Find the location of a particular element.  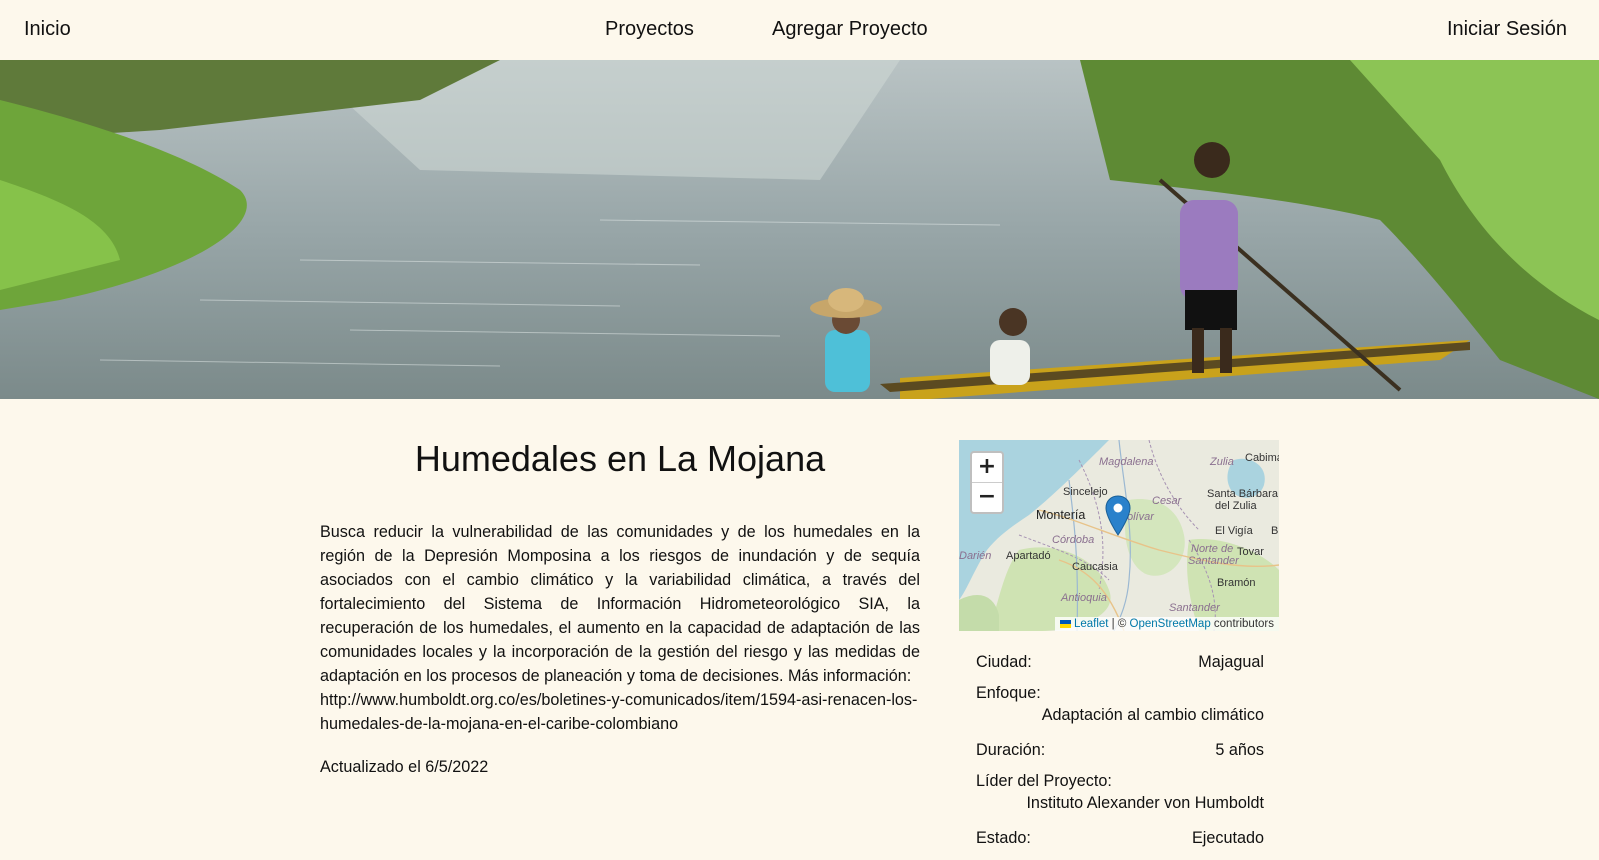

leader-value: Instituto Alexander von Humboldt is located at coordinates (1145, 803).